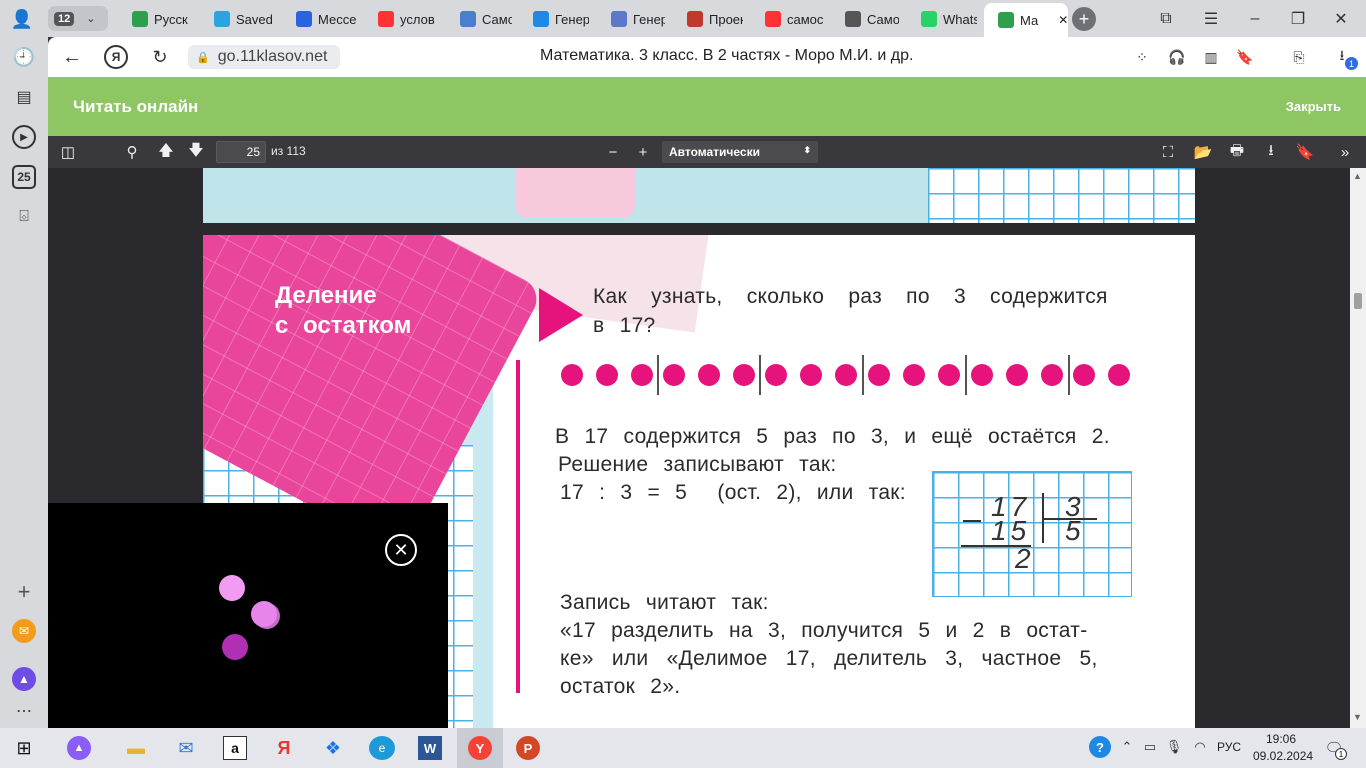 The image size is (1366, 768). What do you see at coordinates (1271, 152) in the screenshot?
I see `save-icon: ⭳` at bounding box center [1271, 152].